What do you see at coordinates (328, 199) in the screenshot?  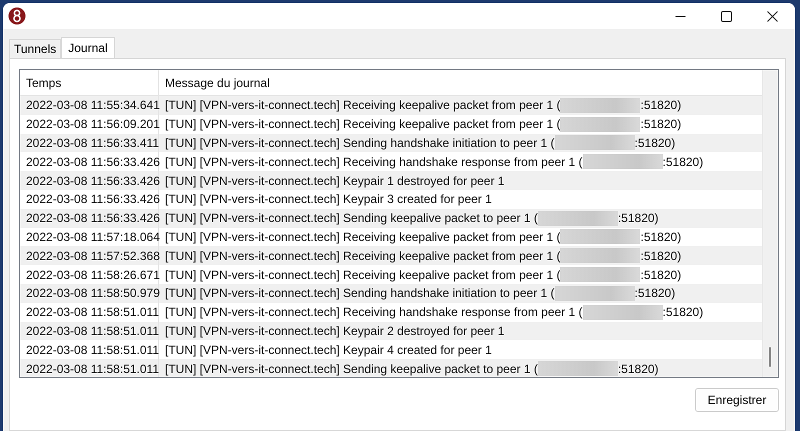 I see `table-cell: [TUN] [VPN-vers-it-connect.tech] Keypair 3 created for peer 1` at bounding box center [328, 199].